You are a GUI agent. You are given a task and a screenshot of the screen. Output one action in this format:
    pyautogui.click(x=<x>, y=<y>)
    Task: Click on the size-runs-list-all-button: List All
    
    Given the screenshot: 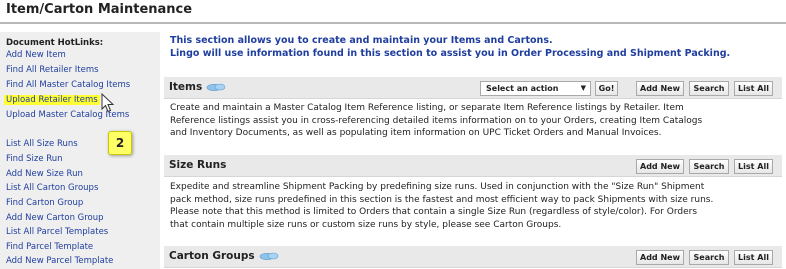 What is the action you would take?
    pyautogui.click(x=753, y=166)
    